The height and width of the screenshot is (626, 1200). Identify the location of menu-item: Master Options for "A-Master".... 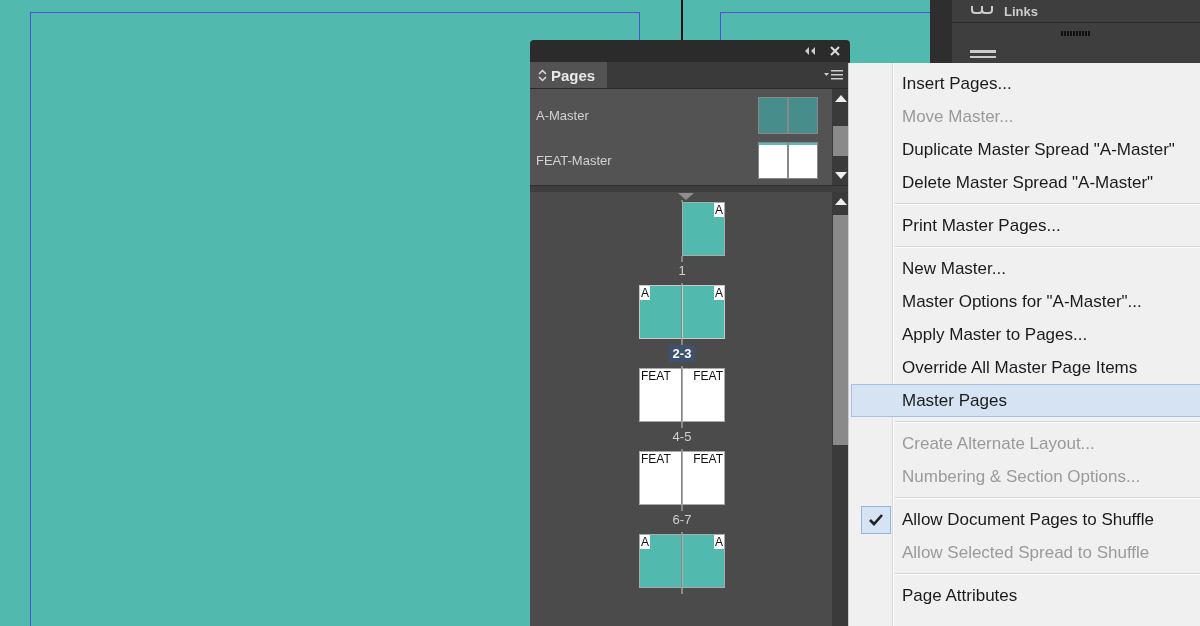
(1025, 301).